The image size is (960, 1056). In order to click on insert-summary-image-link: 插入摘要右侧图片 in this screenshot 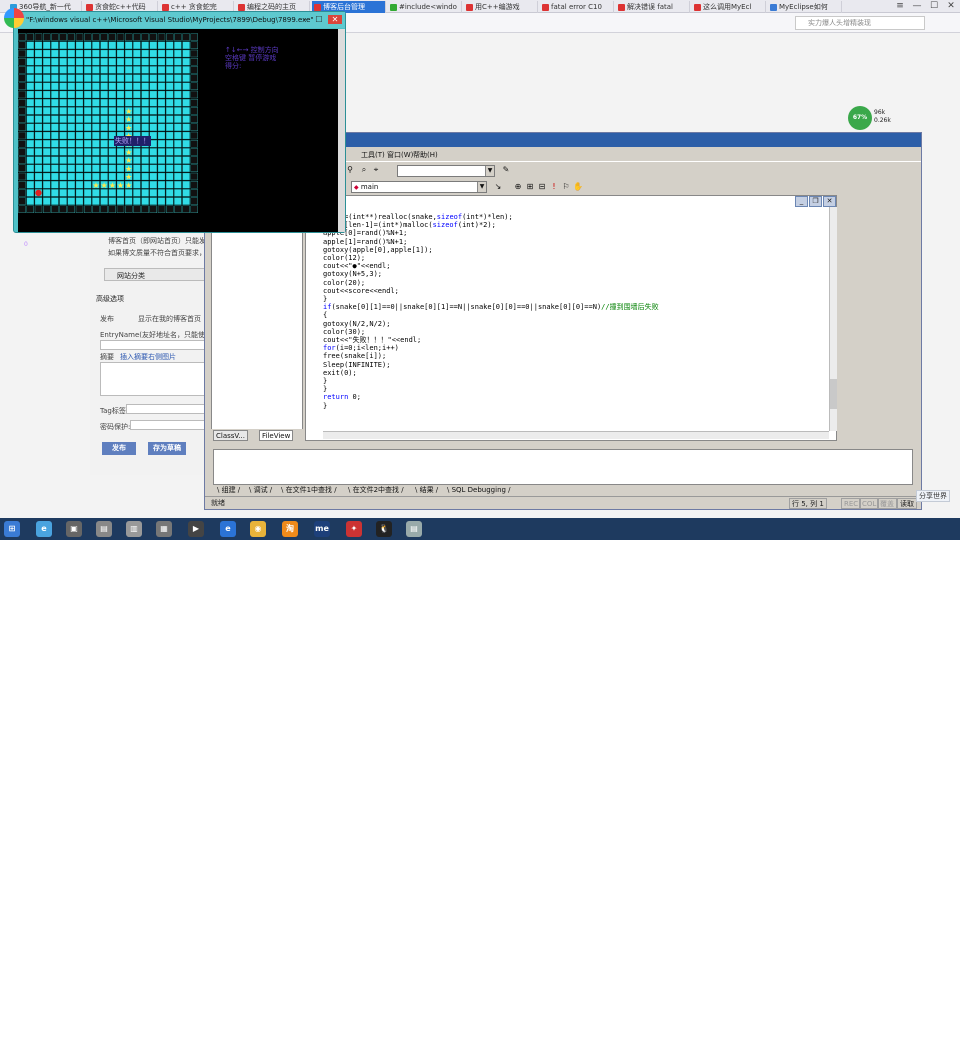, I will do `click(148, 357)`.